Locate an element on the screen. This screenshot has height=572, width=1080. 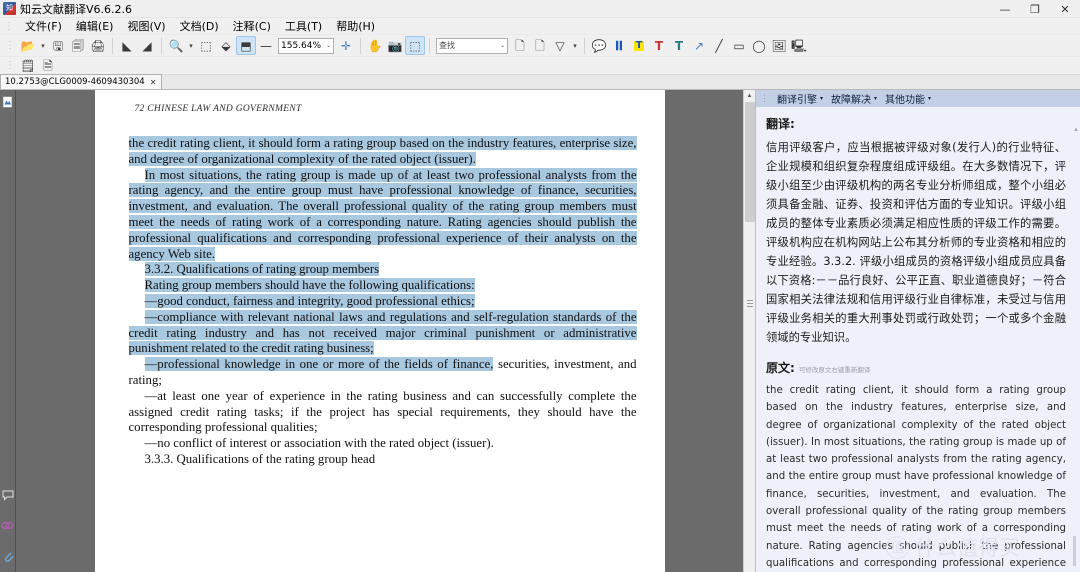
sticky-note-icon: 💬 is located at coordinates (599, 45).